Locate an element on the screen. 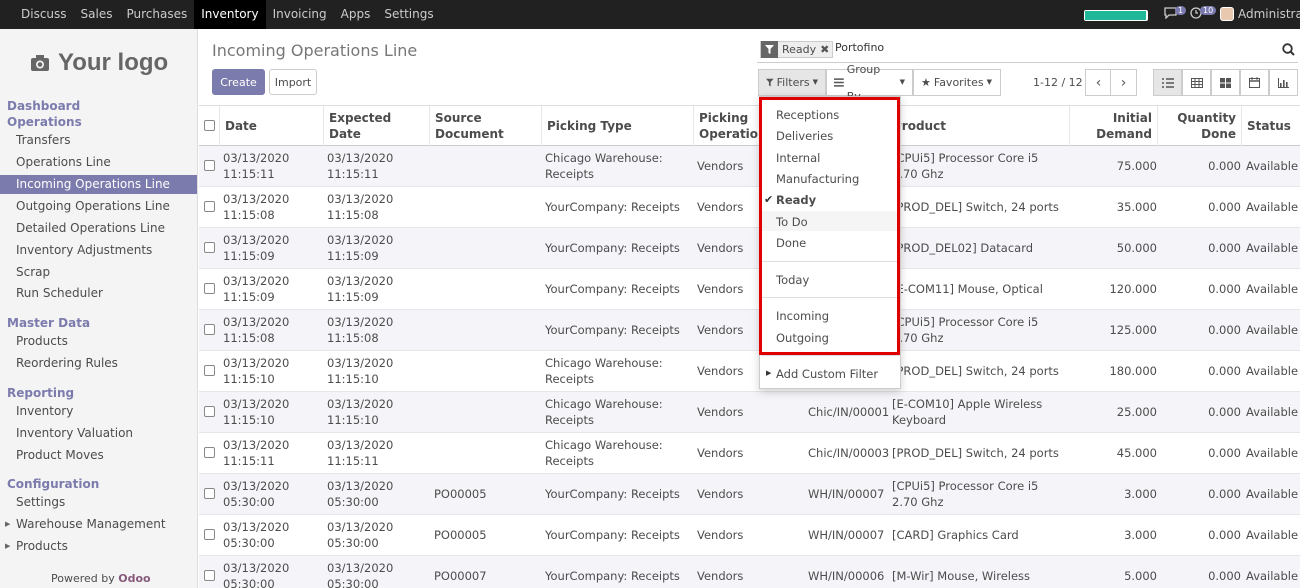 This screenshot has width=1300, height=588. pager-value: 1-12 / 12 is located at coordinates (1058, 82).